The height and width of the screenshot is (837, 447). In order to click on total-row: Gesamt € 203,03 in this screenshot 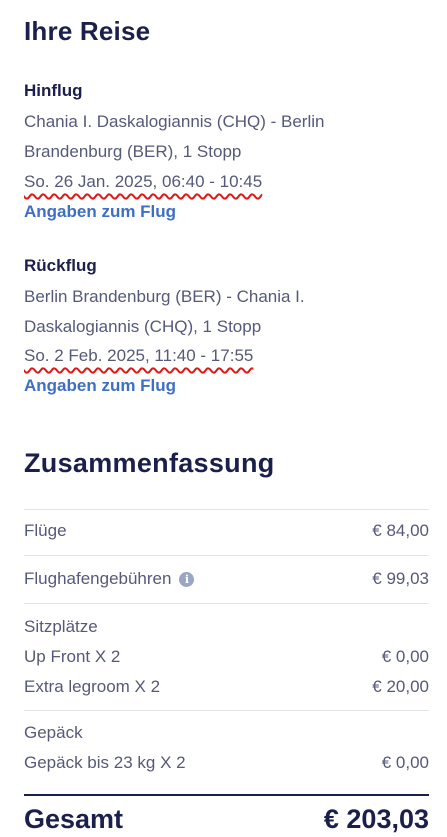, I will do `click(226, 819)`.